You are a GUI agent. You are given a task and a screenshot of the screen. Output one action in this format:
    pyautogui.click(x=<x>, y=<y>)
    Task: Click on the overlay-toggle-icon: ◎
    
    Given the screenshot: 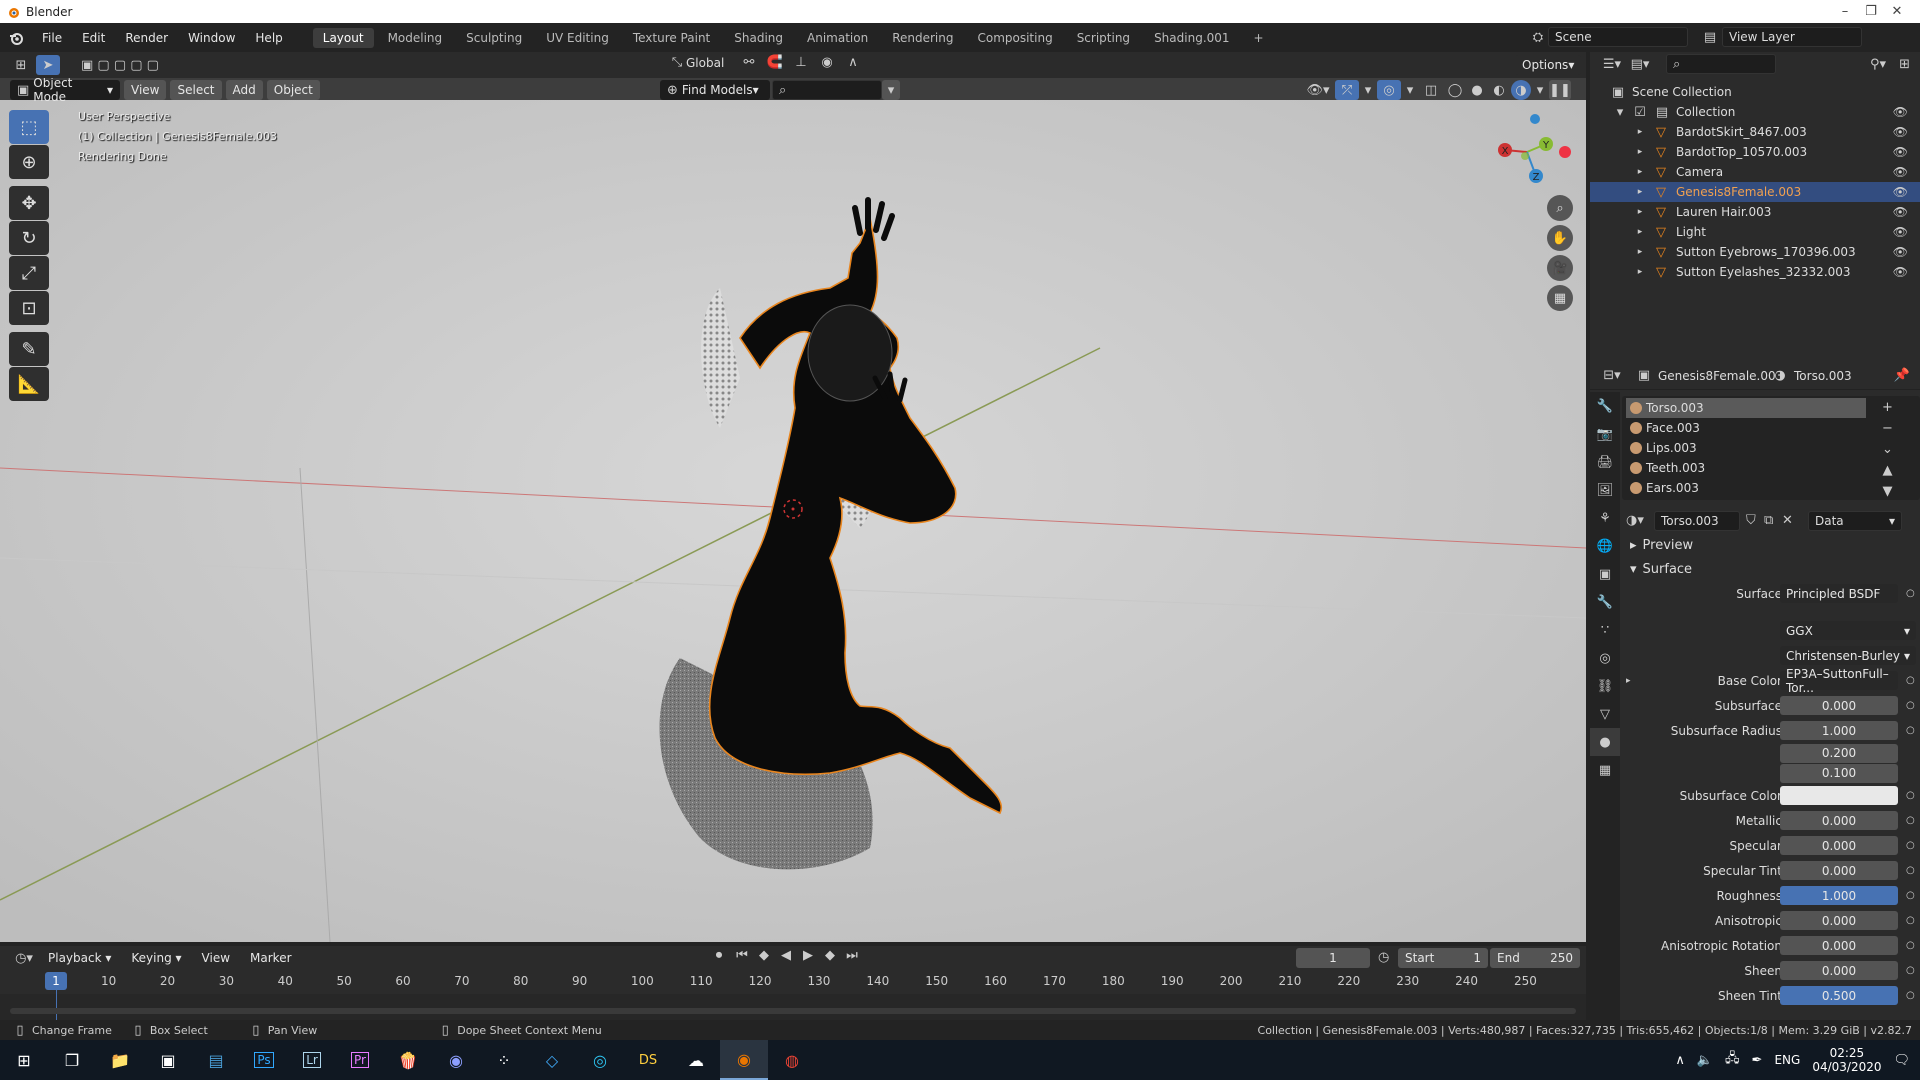 What is the action you would take?
    pyautogui.click(x=1389, y=90)
    